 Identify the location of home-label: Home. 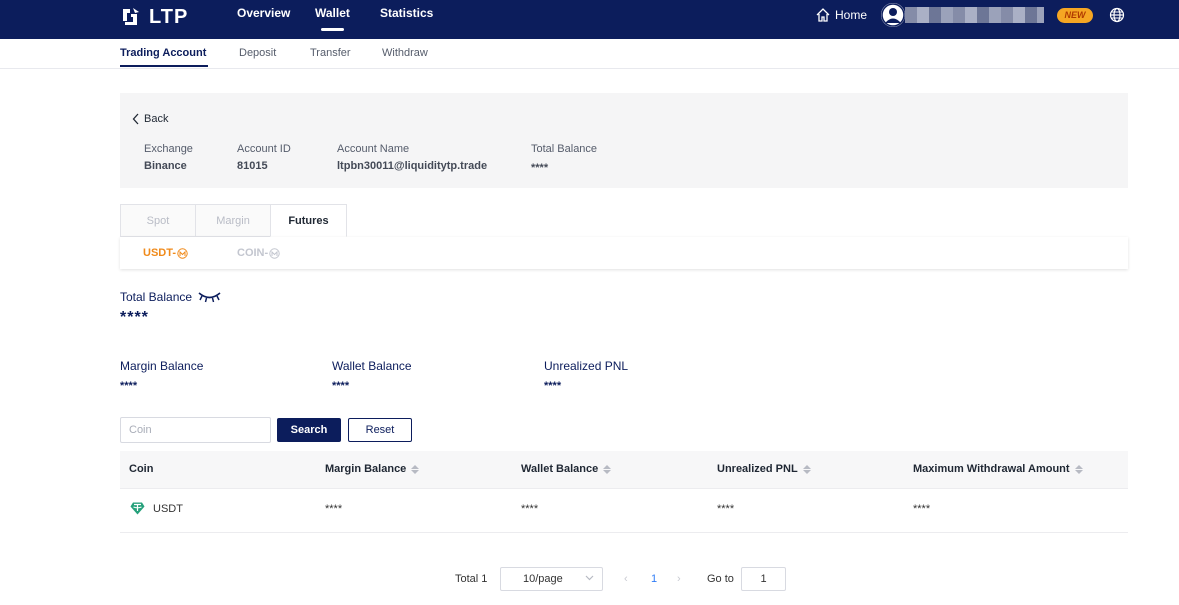
(851, 15).